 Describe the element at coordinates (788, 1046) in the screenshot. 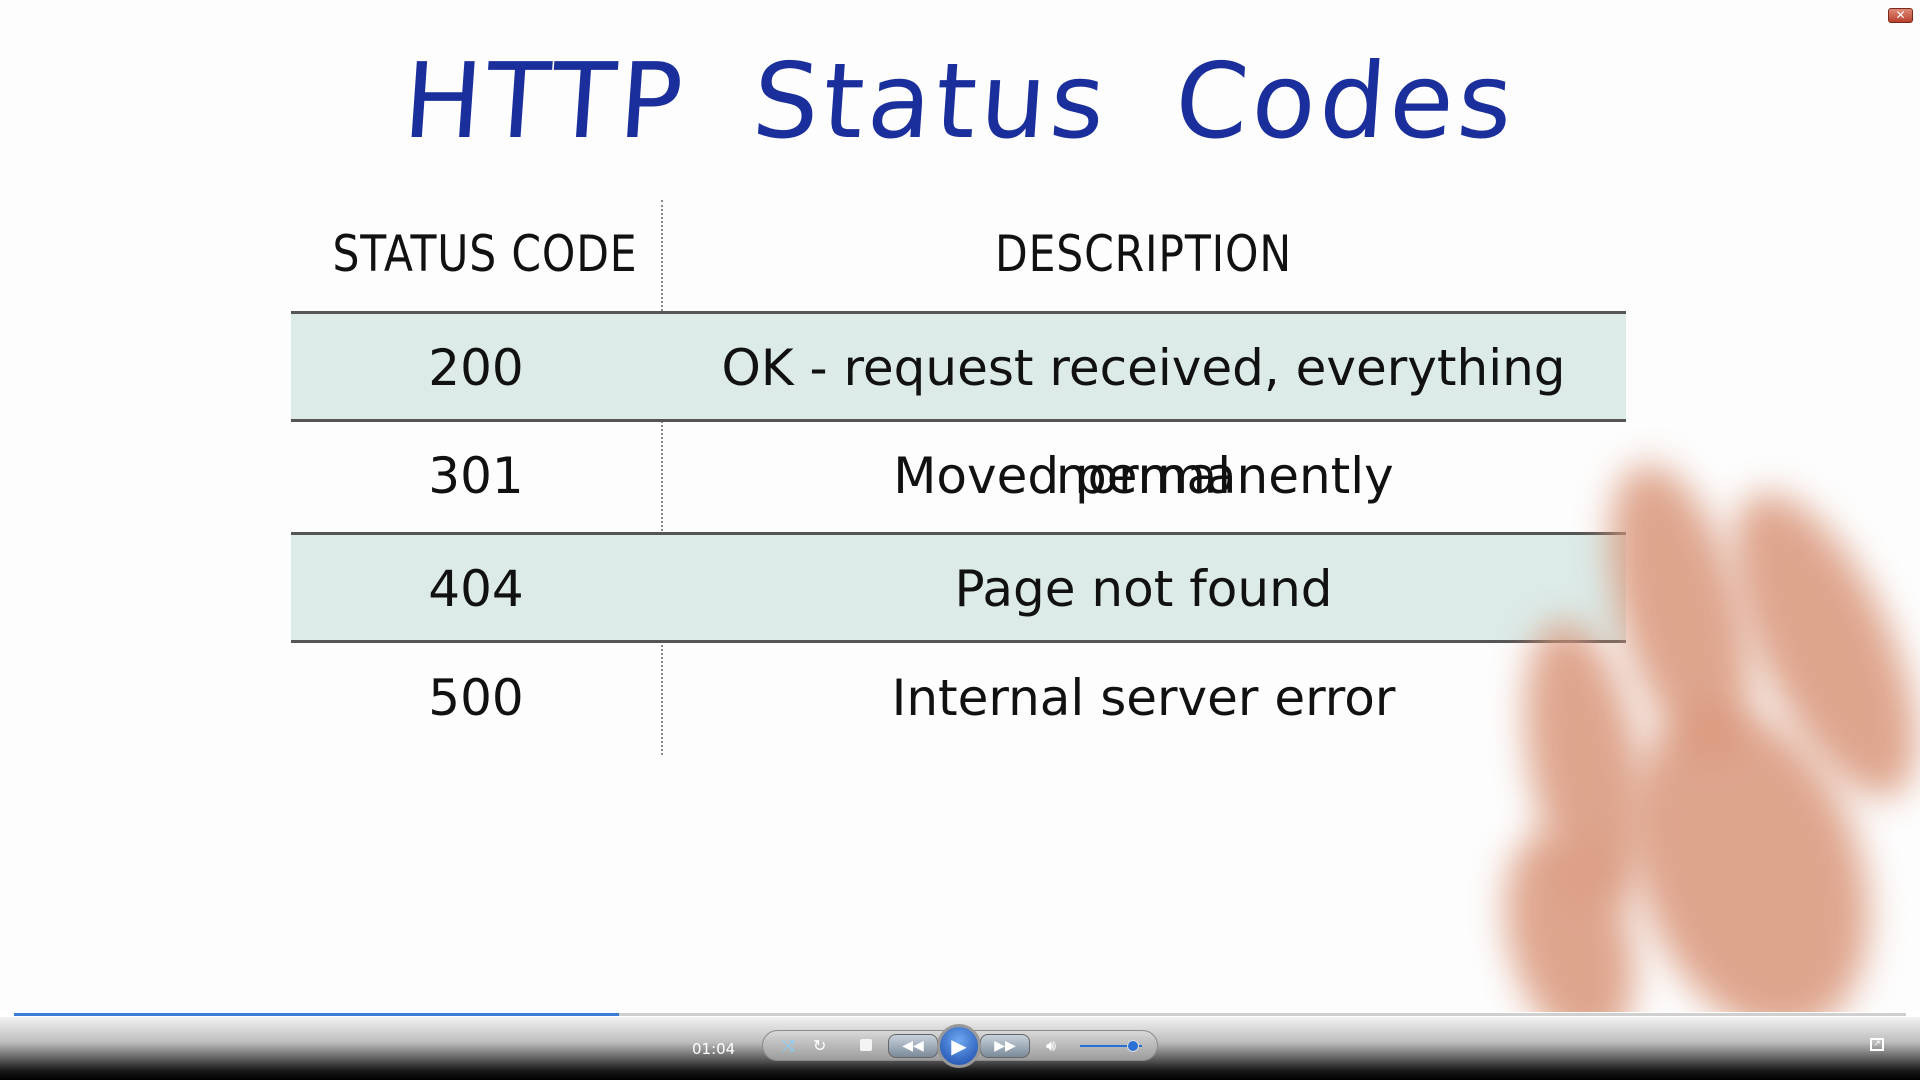

I see `shuffle-icon: ⤨` at that location.